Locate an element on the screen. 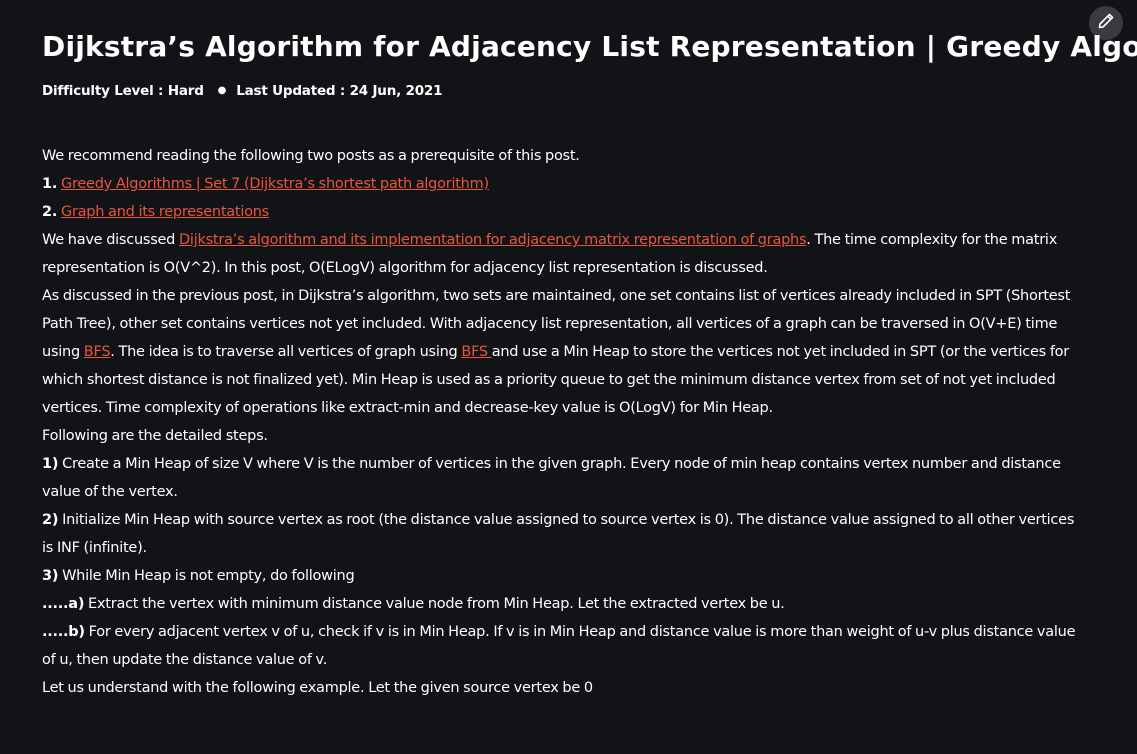 This screenshot has width=1137, height=754. step-number: 1) is located at coordinates (50, 464).